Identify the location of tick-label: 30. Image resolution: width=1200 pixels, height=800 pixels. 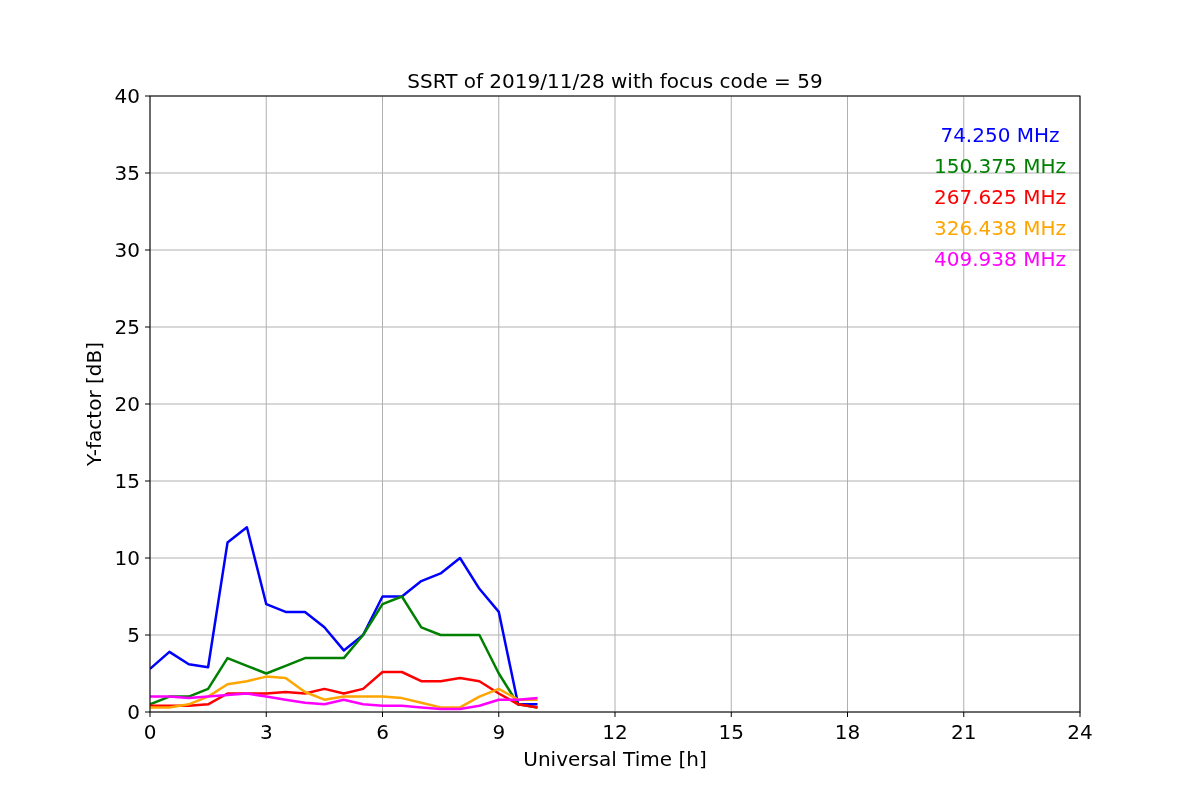
(127, 250).